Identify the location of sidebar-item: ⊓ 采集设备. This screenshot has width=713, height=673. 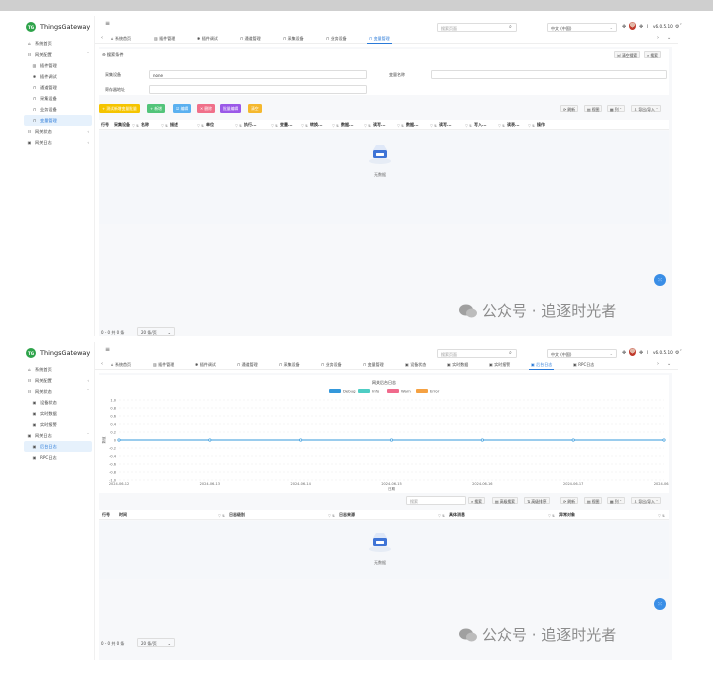
(58, 98).